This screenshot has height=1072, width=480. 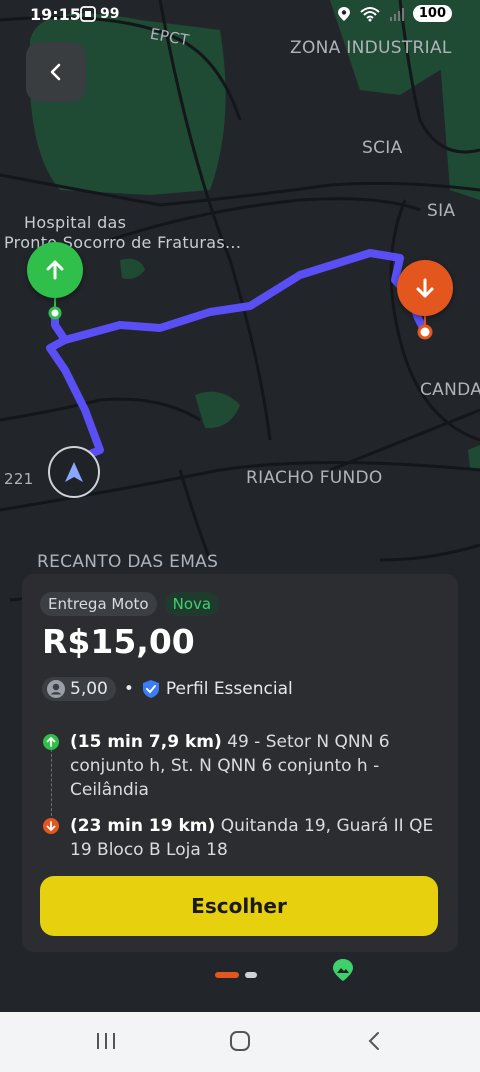 I want to click on rating-value: 5,00, so click(x=89, y=689).